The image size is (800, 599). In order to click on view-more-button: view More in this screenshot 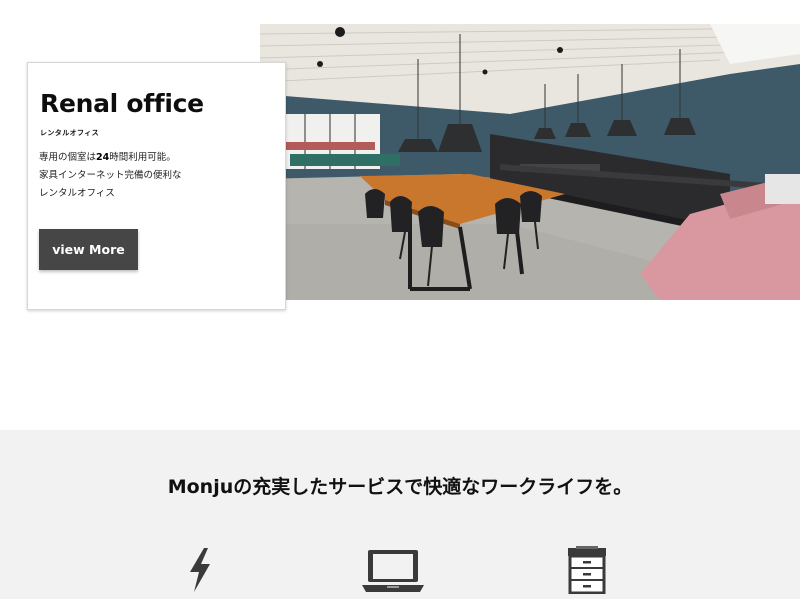, I will do `click(88, 249)`.